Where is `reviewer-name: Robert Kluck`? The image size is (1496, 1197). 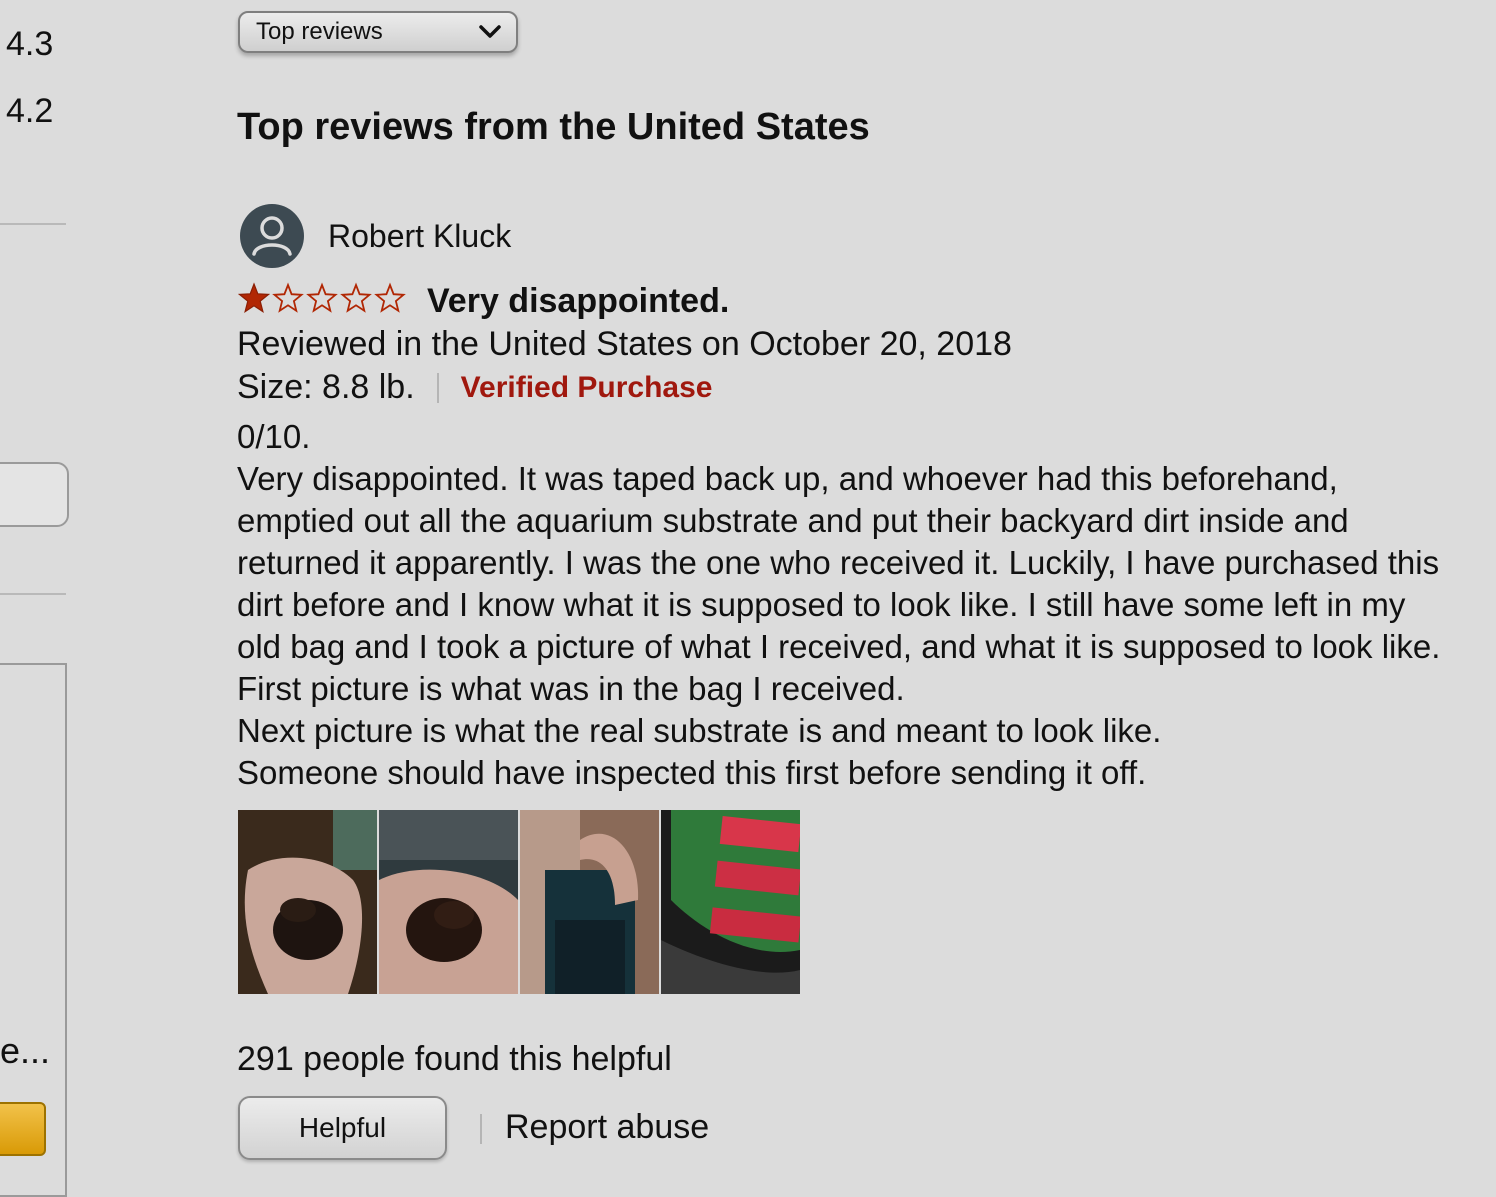 reviewer-name: Robert Kluck is located at coordinates (419, 236).